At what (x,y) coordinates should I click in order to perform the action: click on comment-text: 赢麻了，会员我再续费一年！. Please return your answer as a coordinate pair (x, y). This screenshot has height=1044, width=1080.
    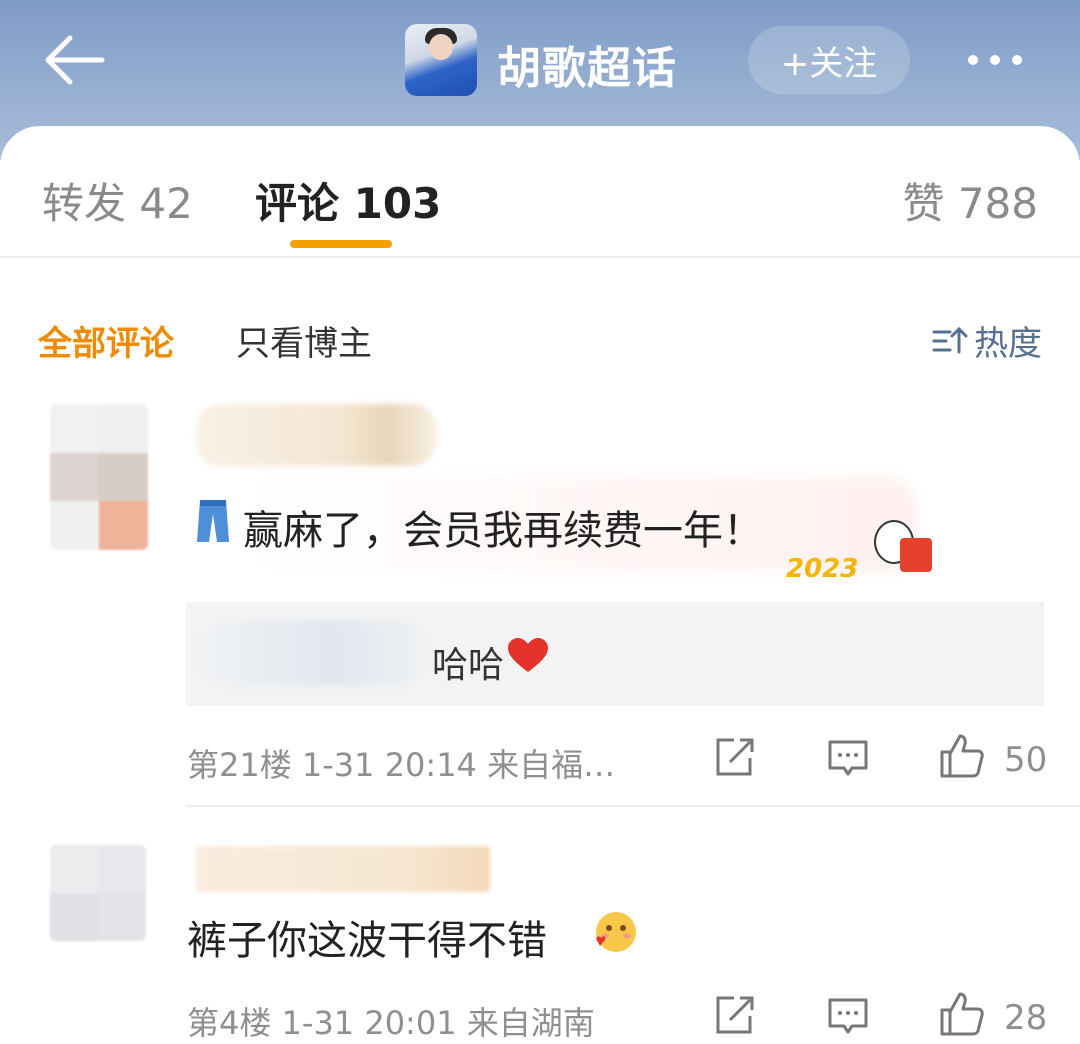
    Looking at the image, I should click on (503, 531).